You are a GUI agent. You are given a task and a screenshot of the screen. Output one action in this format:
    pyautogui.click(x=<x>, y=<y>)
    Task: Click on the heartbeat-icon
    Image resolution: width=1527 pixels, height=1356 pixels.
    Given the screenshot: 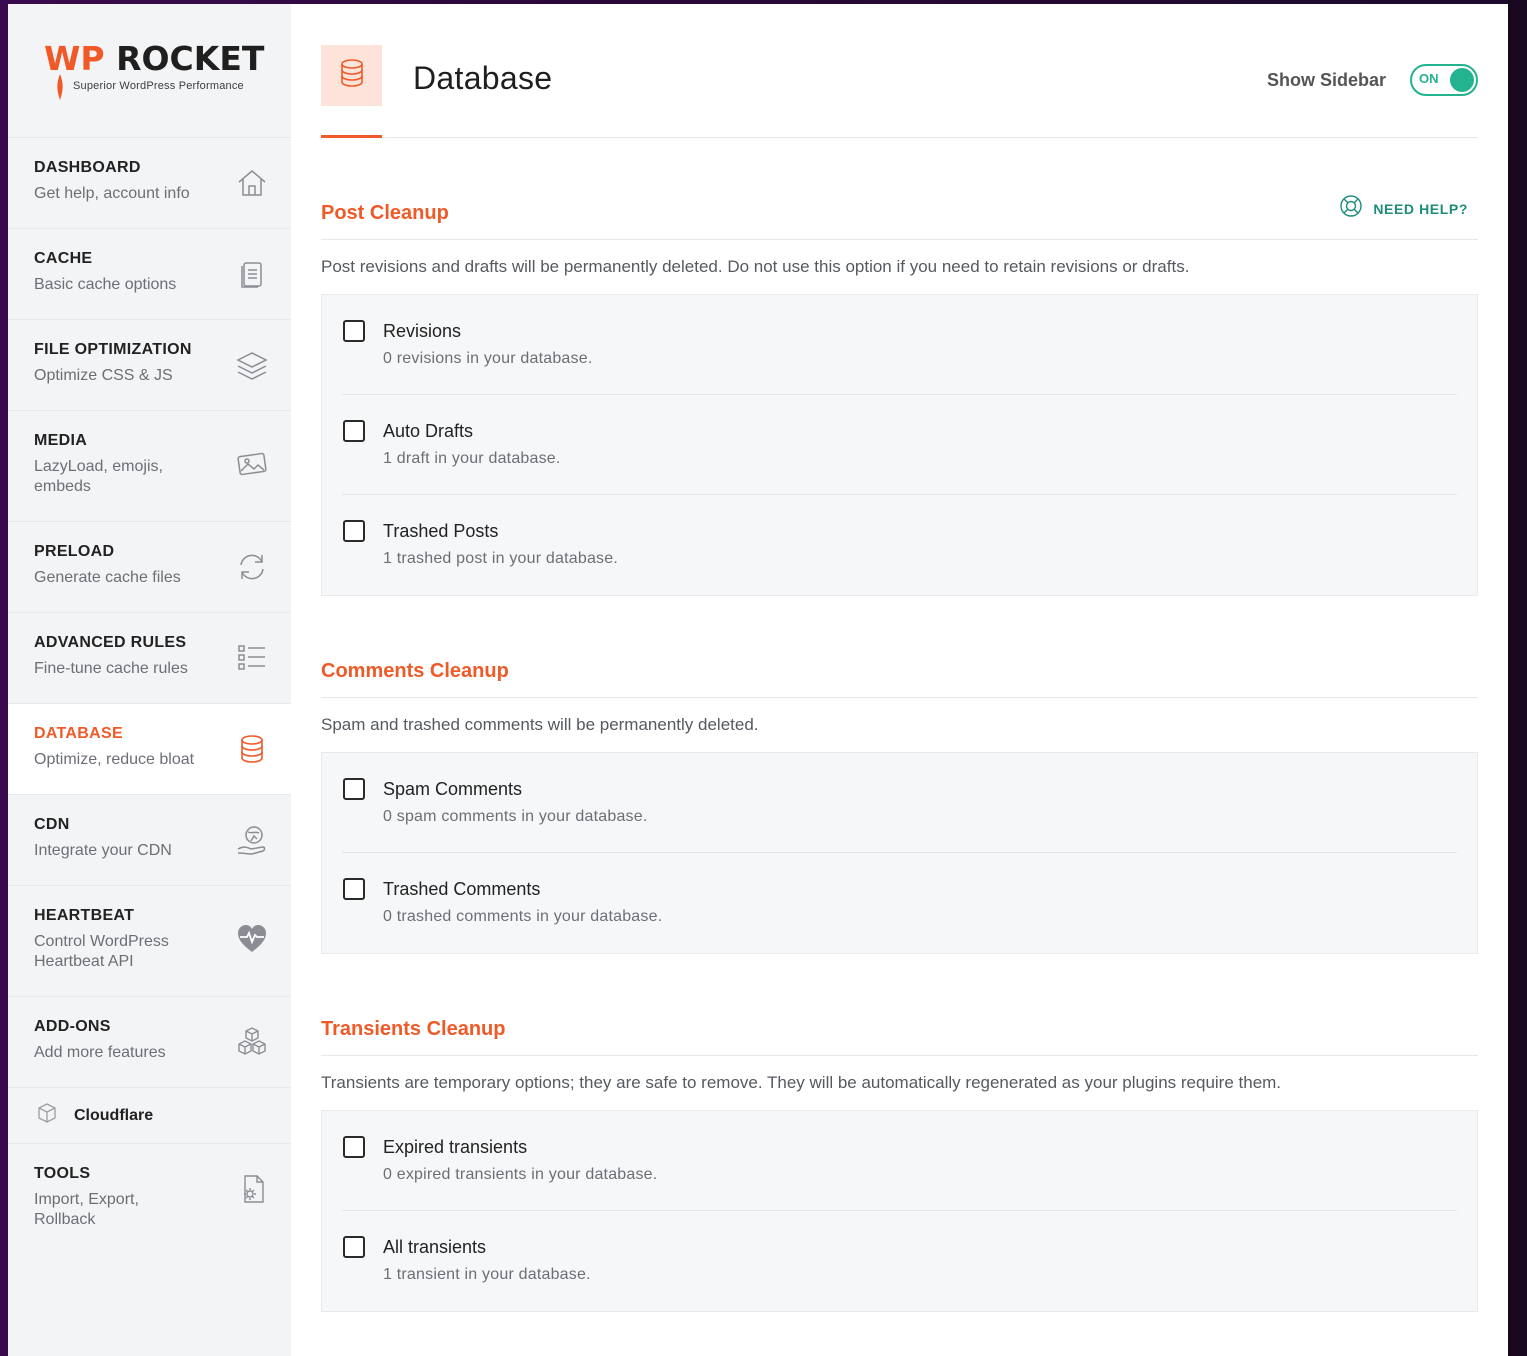 What is the action you would take?
    pyautogui.click(x=252, y=939)
    